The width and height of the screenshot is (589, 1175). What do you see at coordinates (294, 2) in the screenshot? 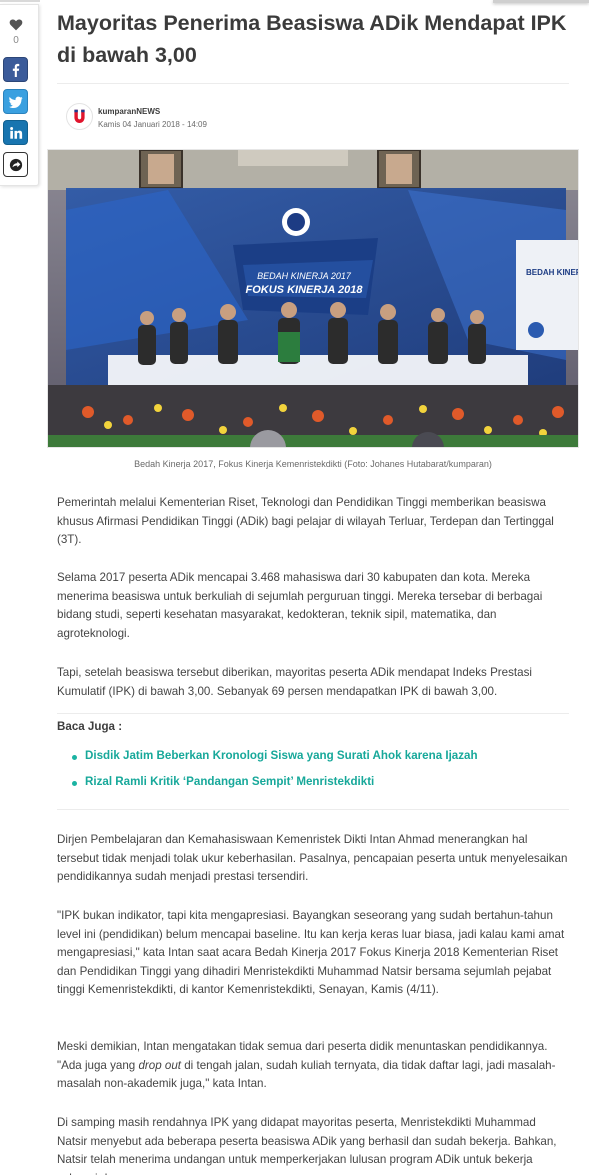
I see `top-strip` at bounding box center [294, 2].